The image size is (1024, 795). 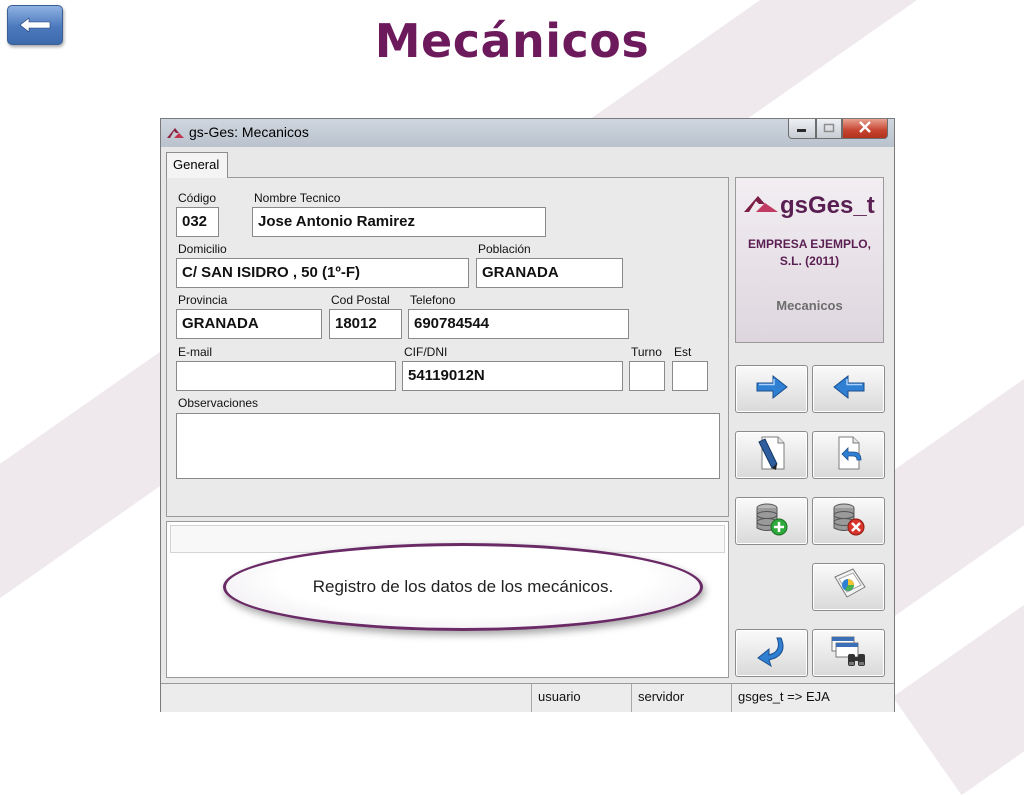 What do you see at coordinates (827, 205) in the screenshot?
I see `logo-name: gsGes_t` at bounding box center [827, 205].